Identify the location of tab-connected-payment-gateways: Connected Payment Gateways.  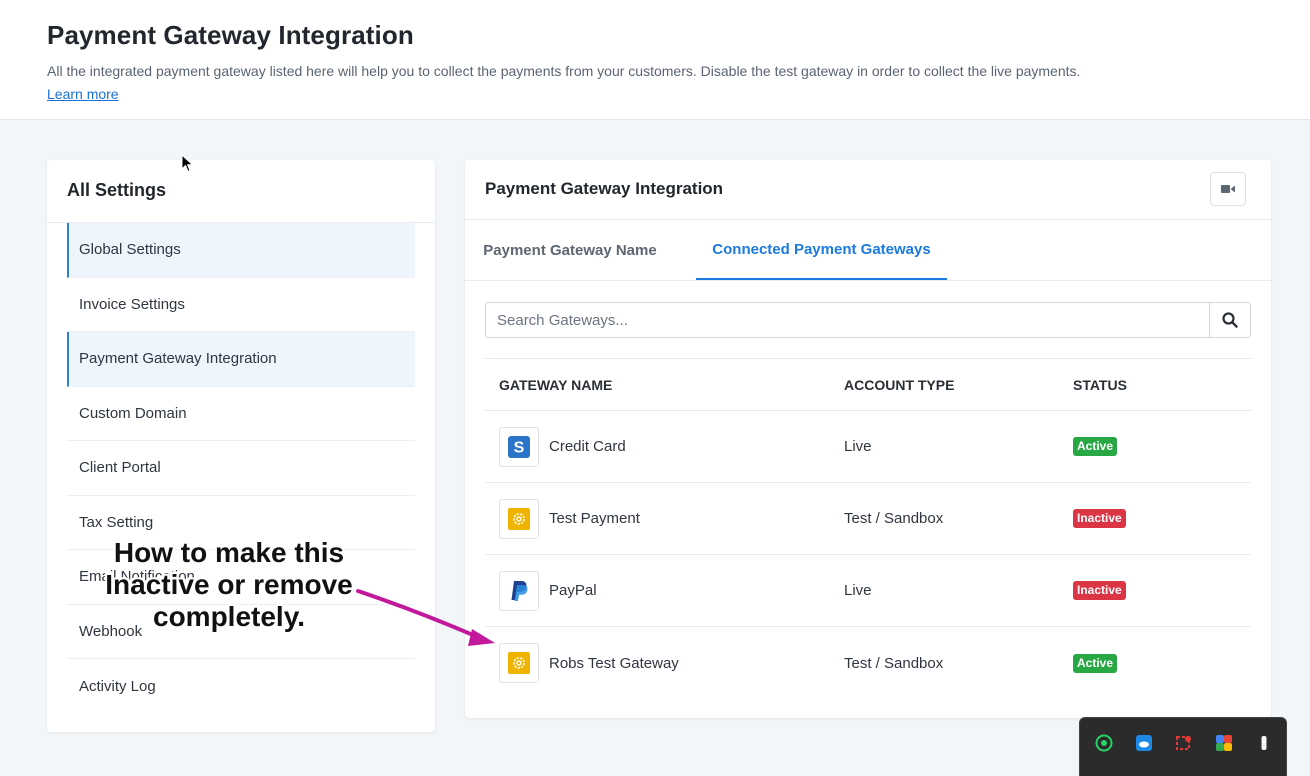
(821, 250).